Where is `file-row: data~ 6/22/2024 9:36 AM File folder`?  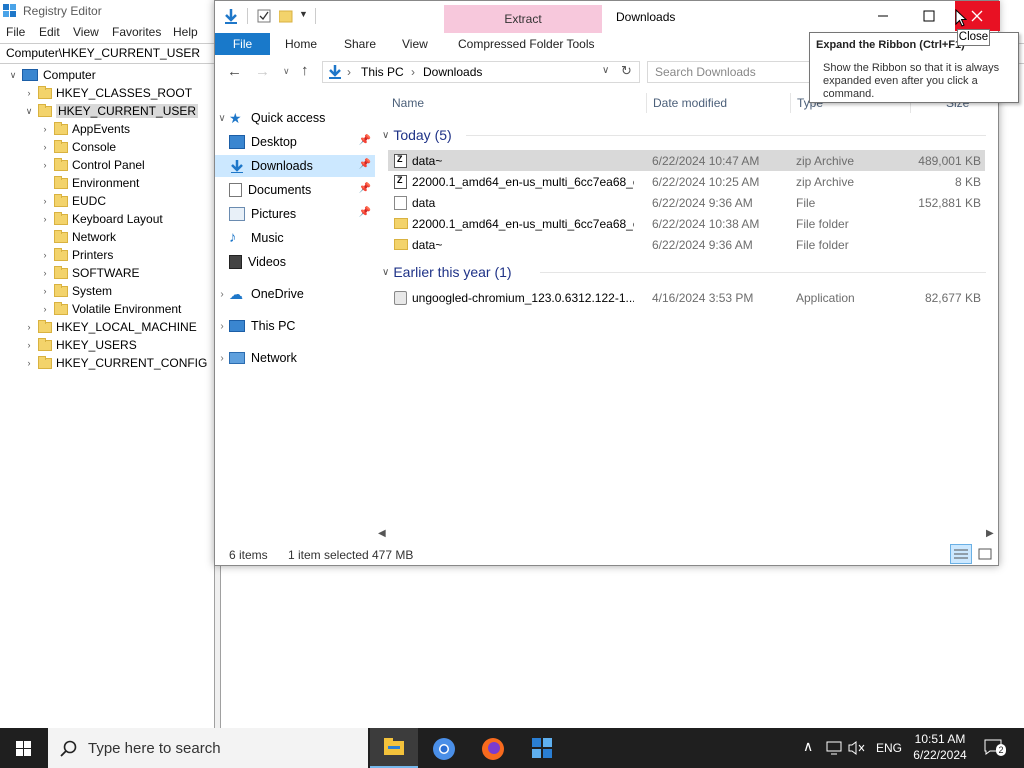
file-row: data~ 6/22/2024 9:36 AM File folder is located at coordinates (686, 244).